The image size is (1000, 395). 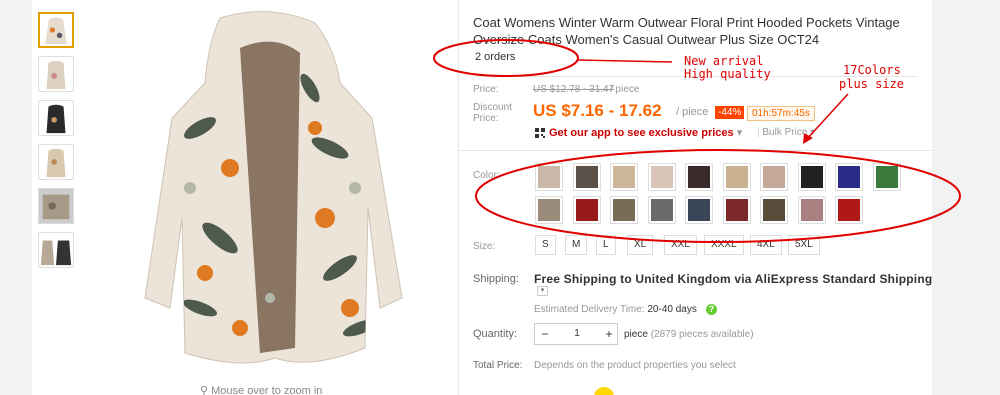 I want to click on size-option: XXXL, so click(x=724, y=245).